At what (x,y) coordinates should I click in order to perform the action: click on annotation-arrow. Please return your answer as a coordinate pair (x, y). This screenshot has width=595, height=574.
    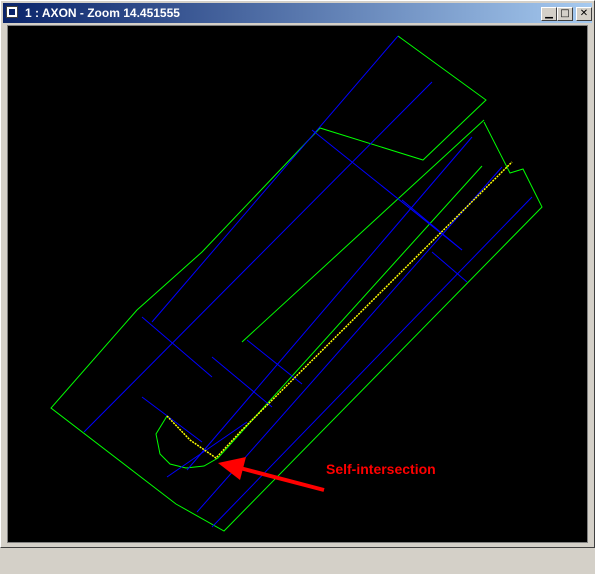
    Looking at the image, I should click on (271, 474).